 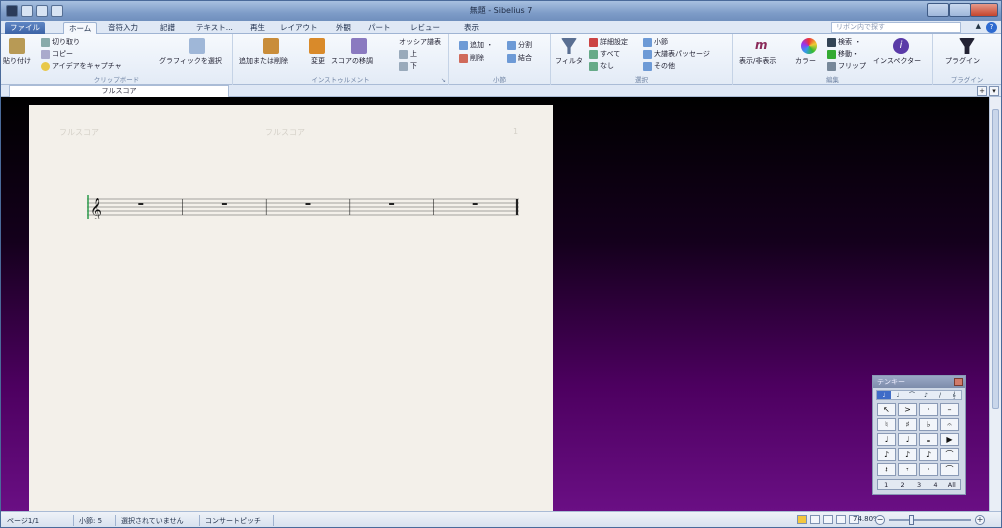 What do you see at coordinates (843, 54) in the screenshot?
I see `goto-button: 移動・` at bounding box center [843, 54].